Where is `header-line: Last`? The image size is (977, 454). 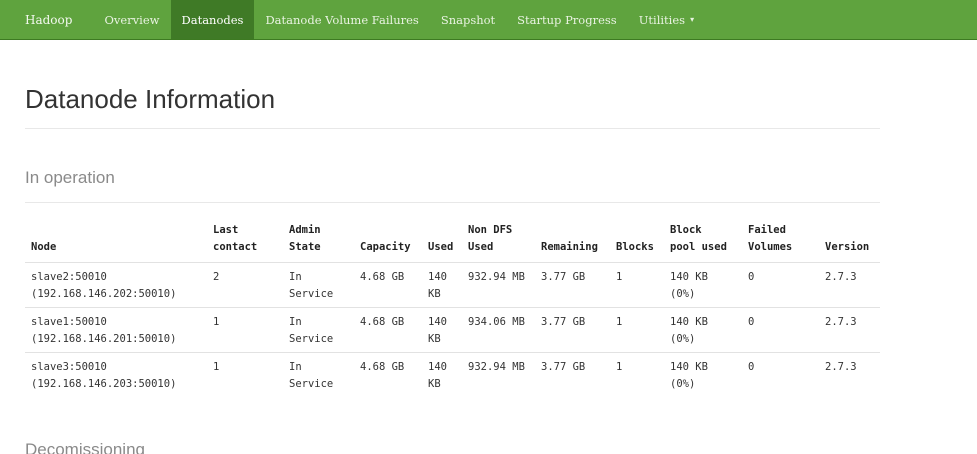 header-line: Last is located at coordinates (226, 230).